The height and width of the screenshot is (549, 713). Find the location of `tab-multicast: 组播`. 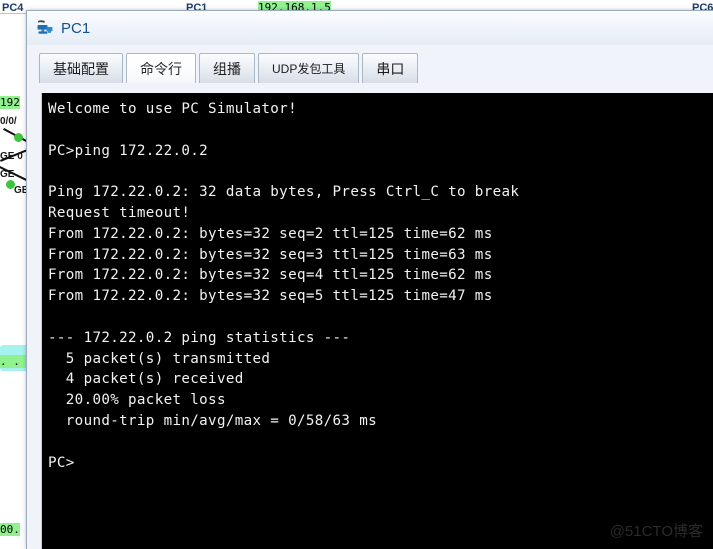

tab-multicast: 组播 is located at coordinates (227, 68).